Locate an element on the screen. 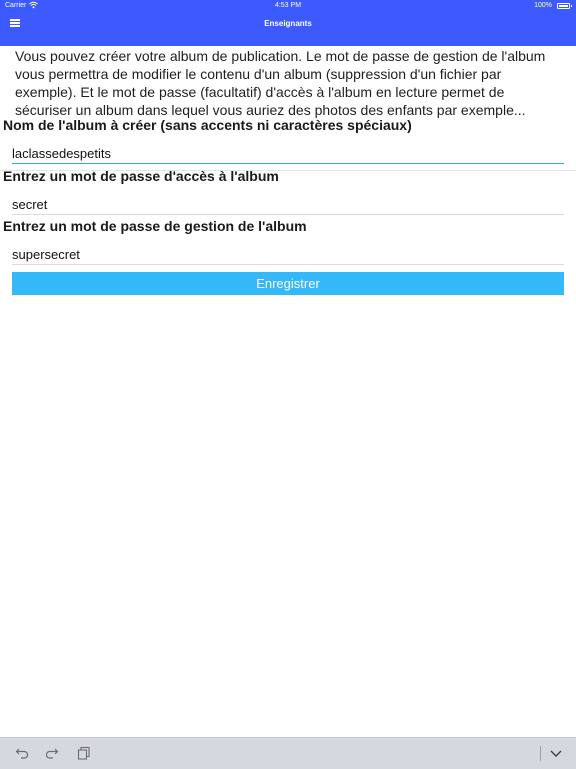 The image size is (576, 769). dismiss-keyboard-icon is located at coordinates (556, 755).